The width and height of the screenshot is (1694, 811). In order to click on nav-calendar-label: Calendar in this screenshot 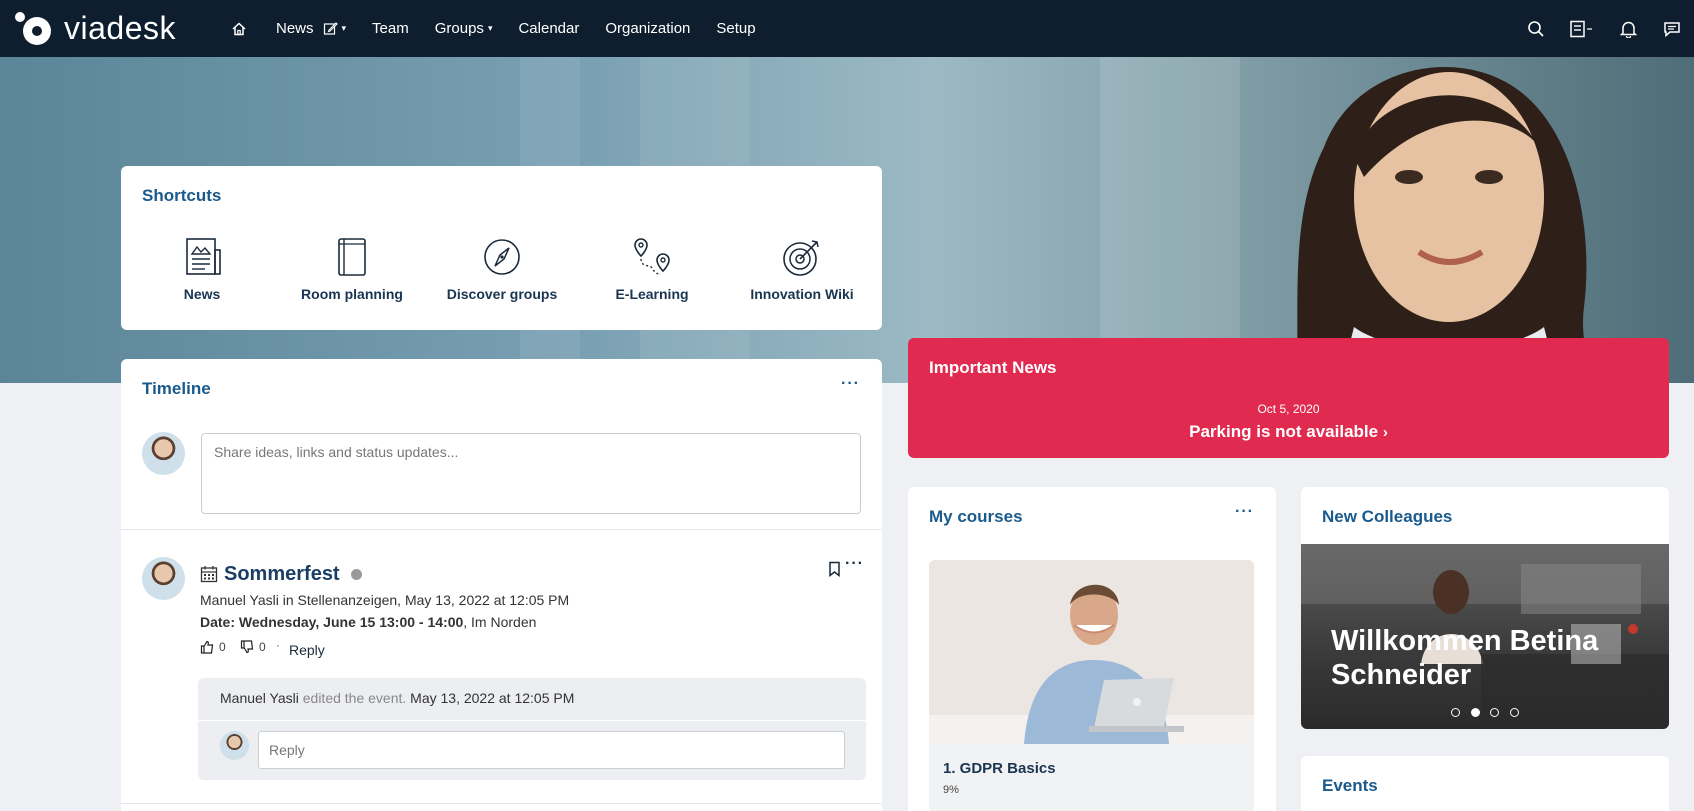, I will do `click(549, 28)`.